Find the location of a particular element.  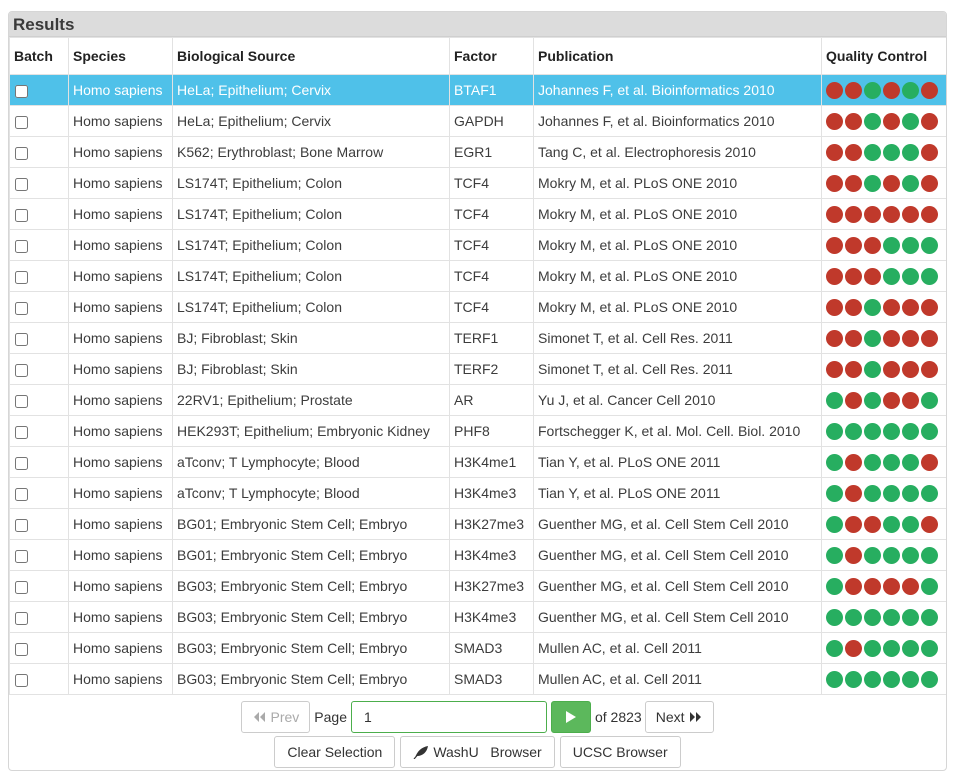

next-button: Next is located at coordinates (679, 717).